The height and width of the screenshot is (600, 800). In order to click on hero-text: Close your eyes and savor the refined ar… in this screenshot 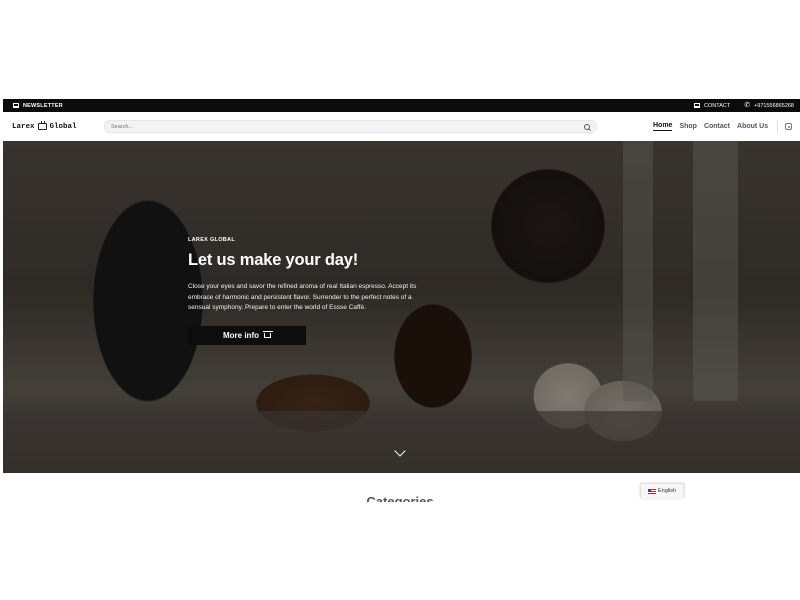, I will do `click(302, 297)`.